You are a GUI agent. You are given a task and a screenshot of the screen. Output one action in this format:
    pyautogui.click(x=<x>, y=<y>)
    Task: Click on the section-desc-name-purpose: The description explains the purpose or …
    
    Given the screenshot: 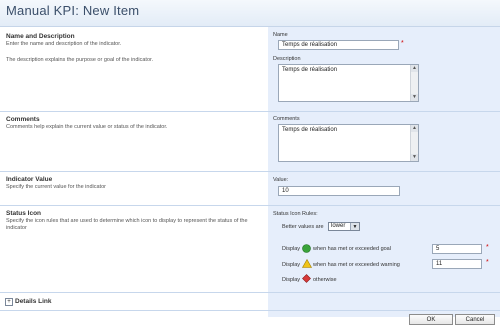 What is the action you would take?
    pyautogui.click(x=80, y=60)
    